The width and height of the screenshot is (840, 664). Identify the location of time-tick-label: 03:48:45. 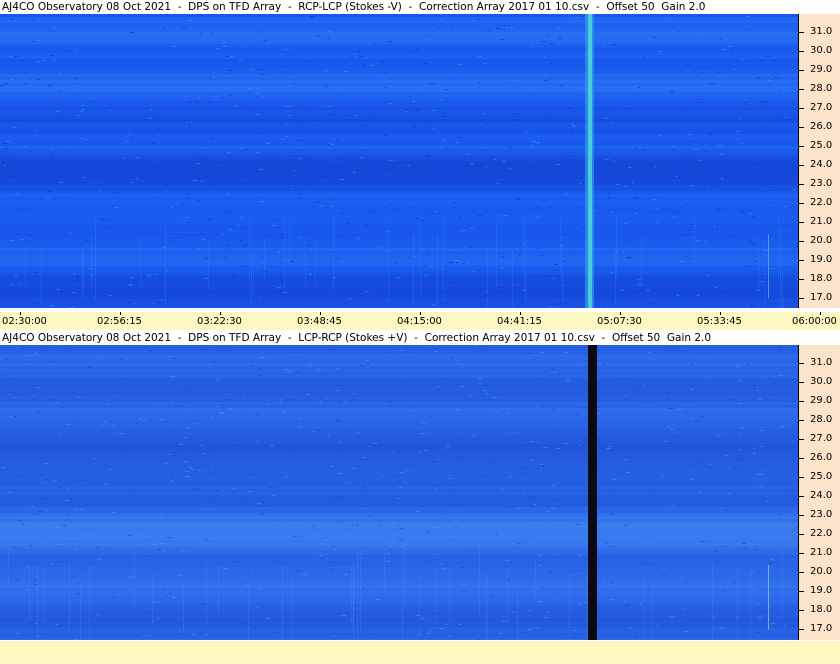
(319, 321).